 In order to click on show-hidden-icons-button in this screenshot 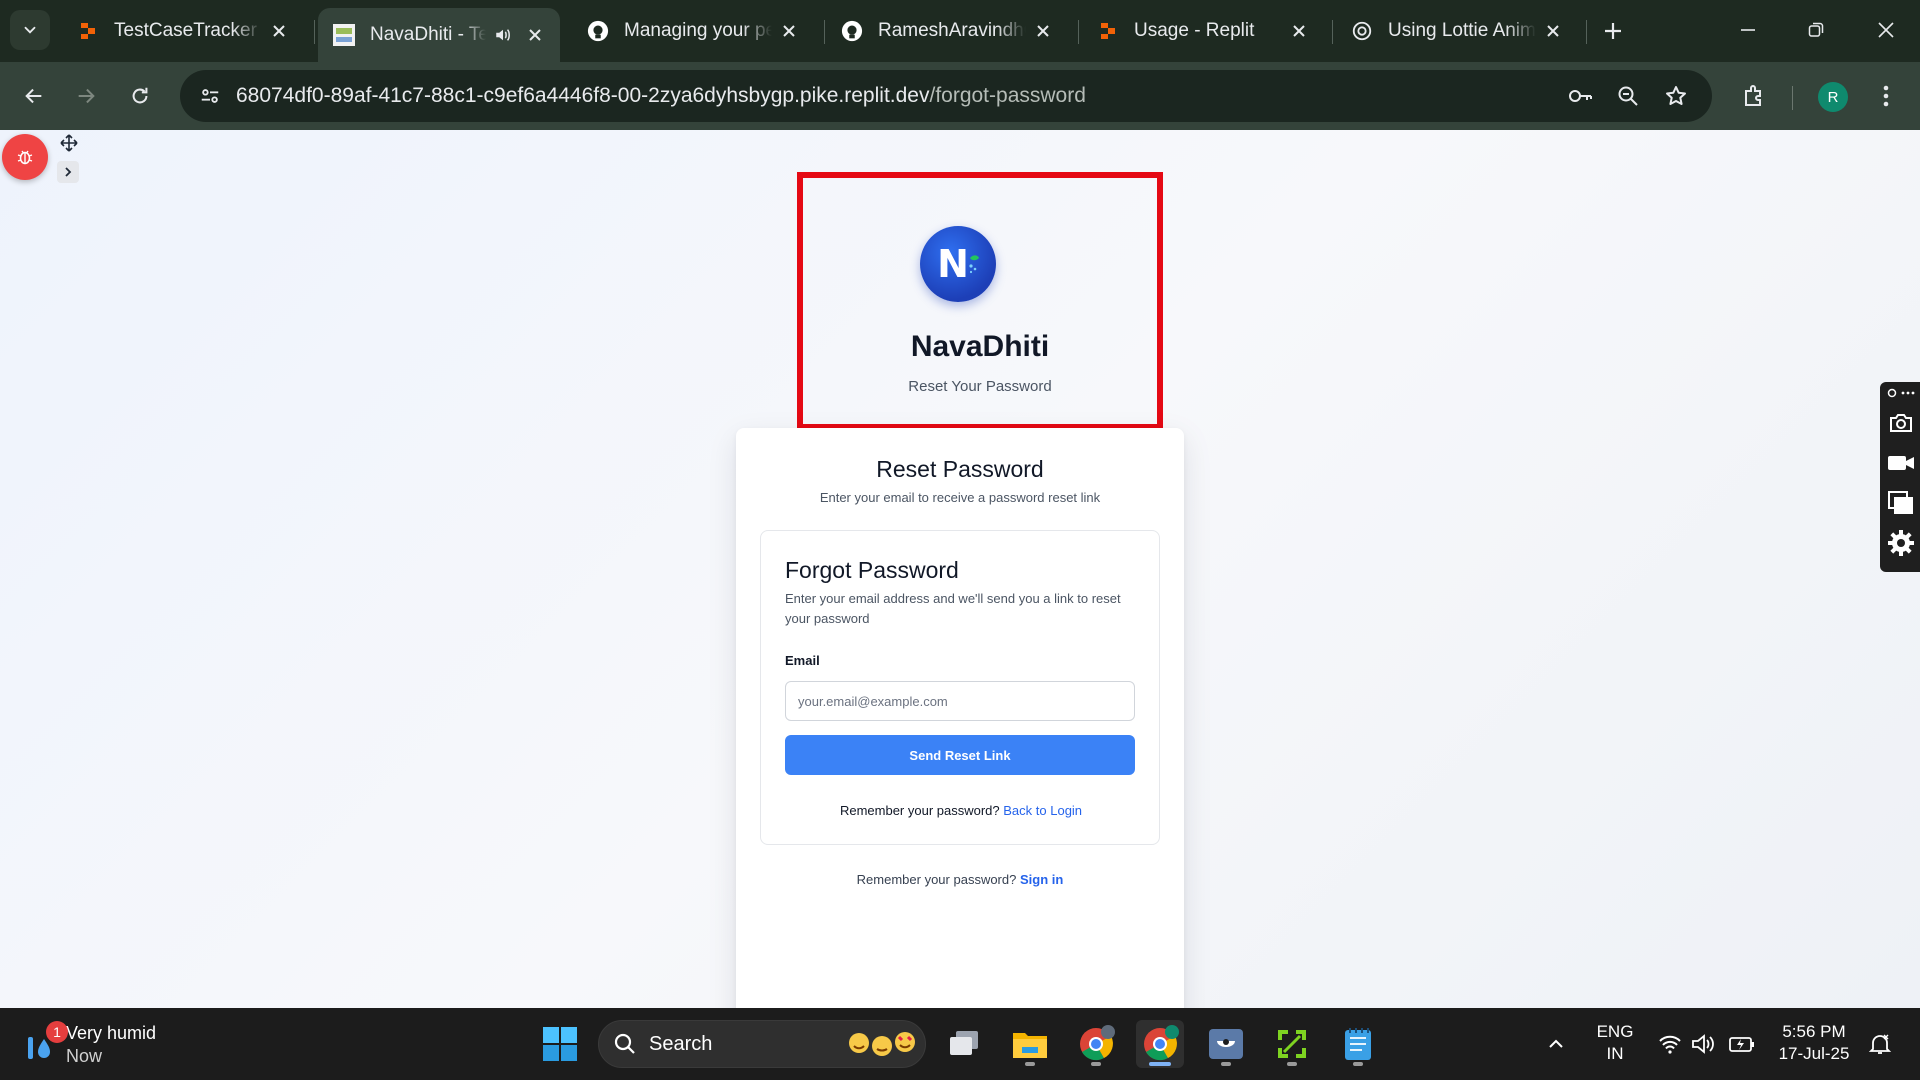, I will do `click(1556, 1044)`.